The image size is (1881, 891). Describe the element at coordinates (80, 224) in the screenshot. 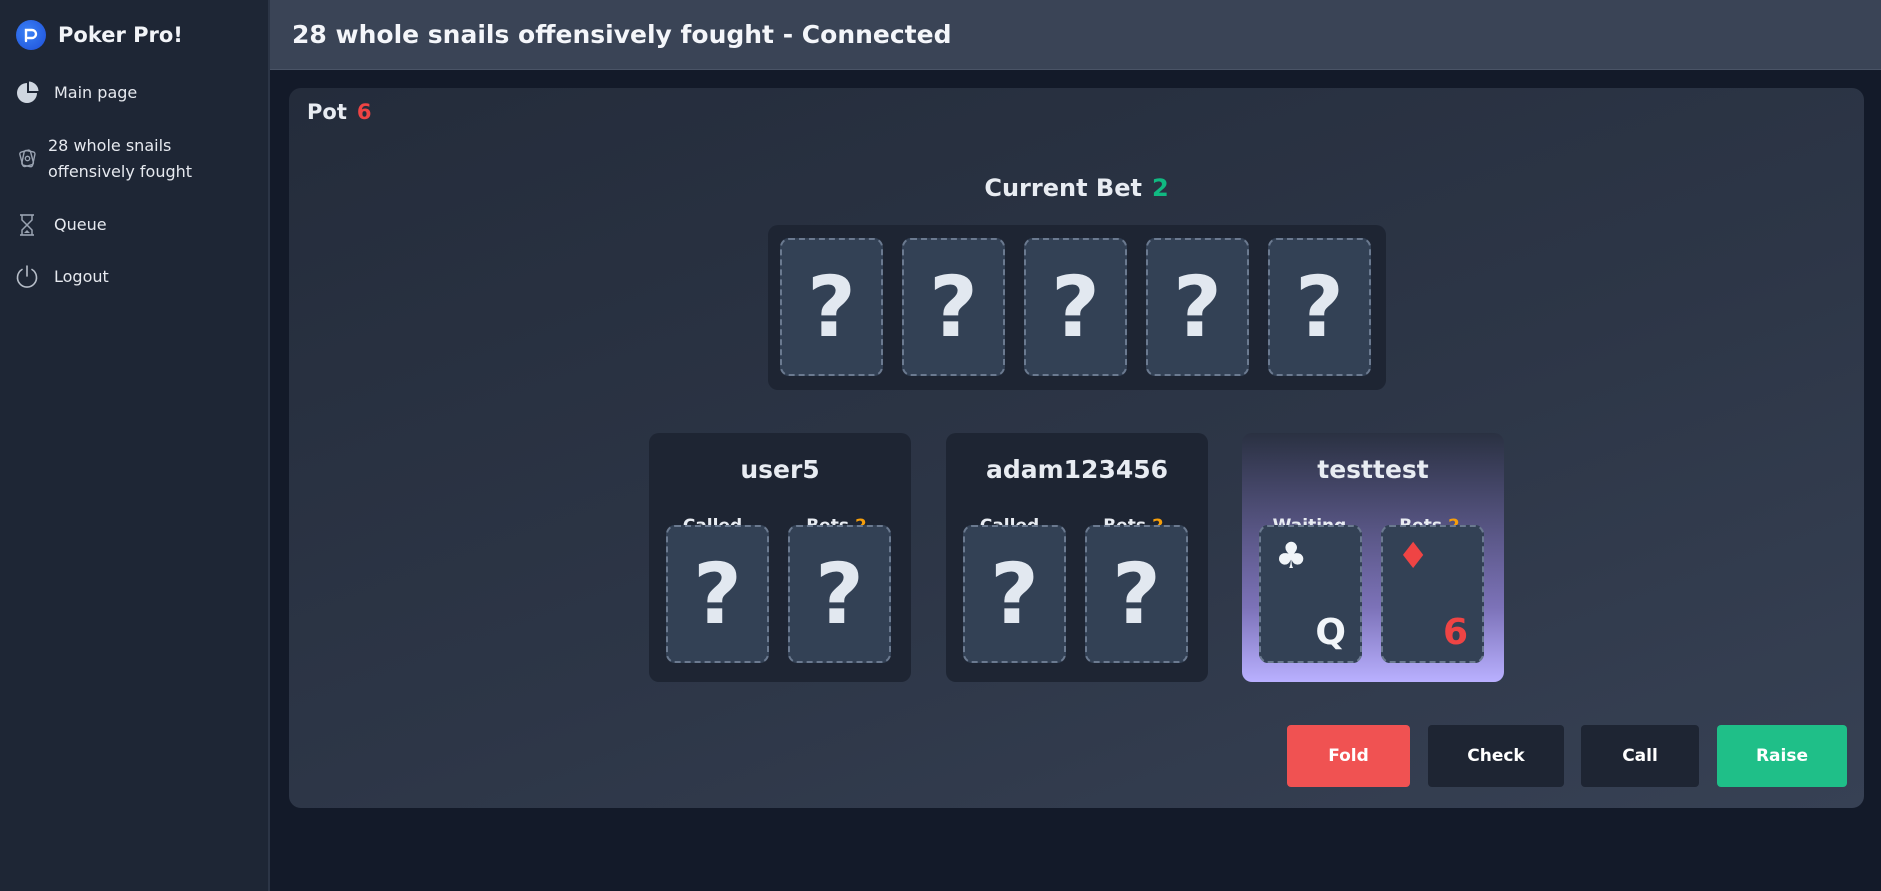

I see `sidebar-item-label: Queue` at that location.